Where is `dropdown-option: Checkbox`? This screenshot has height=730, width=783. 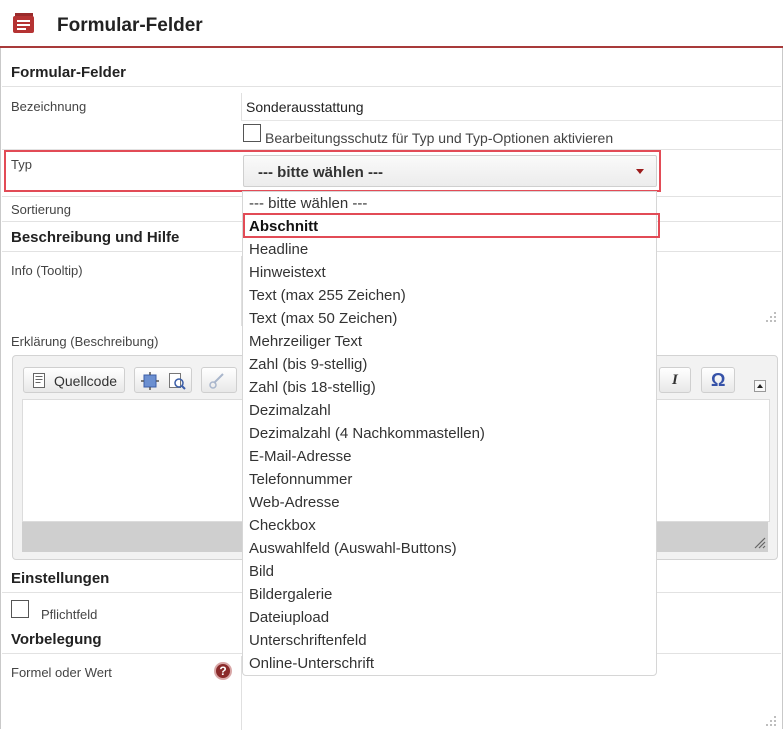
dropdown-option: Checkbox is located at coordinates (282, 525).